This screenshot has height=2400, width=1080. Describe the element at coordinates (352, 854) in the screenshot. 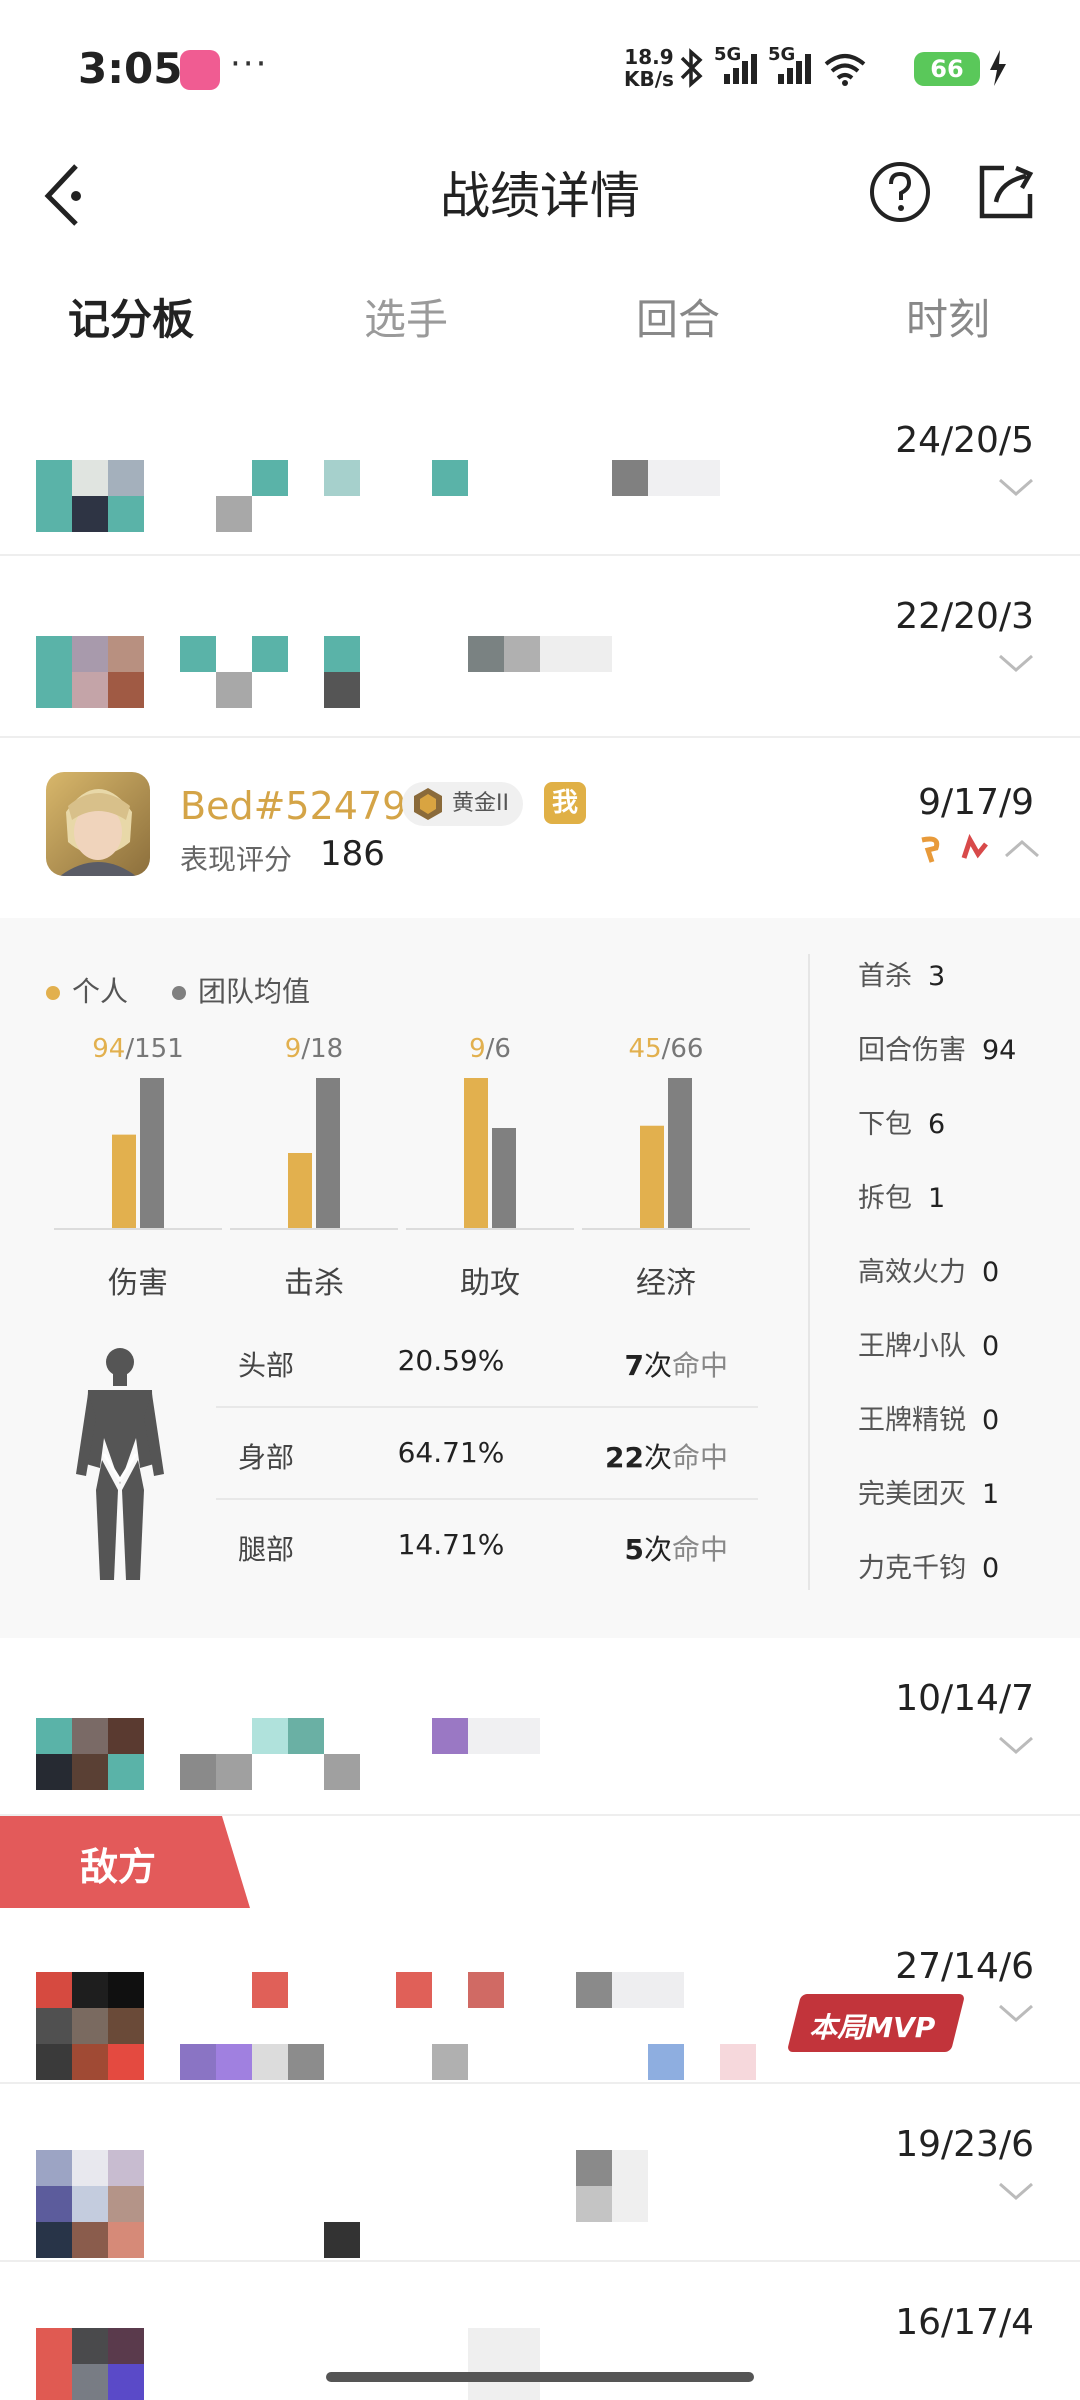

I see `performance-score: 186` at that location.